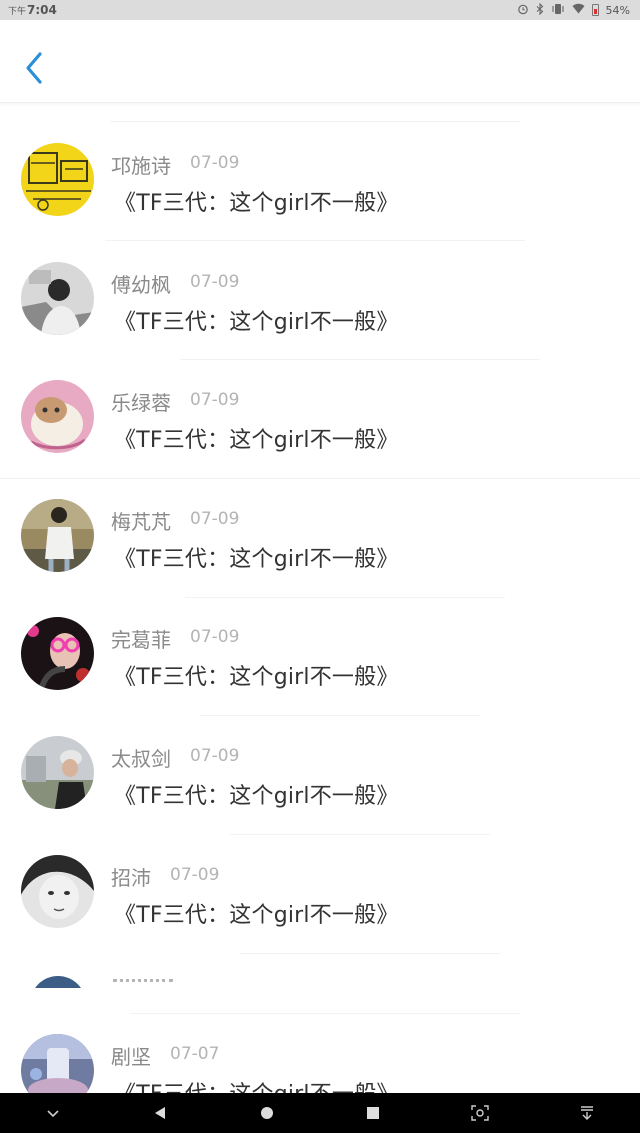 This screenshot has width=640, height=1133. I want to click on back-button, so click(35, 68).